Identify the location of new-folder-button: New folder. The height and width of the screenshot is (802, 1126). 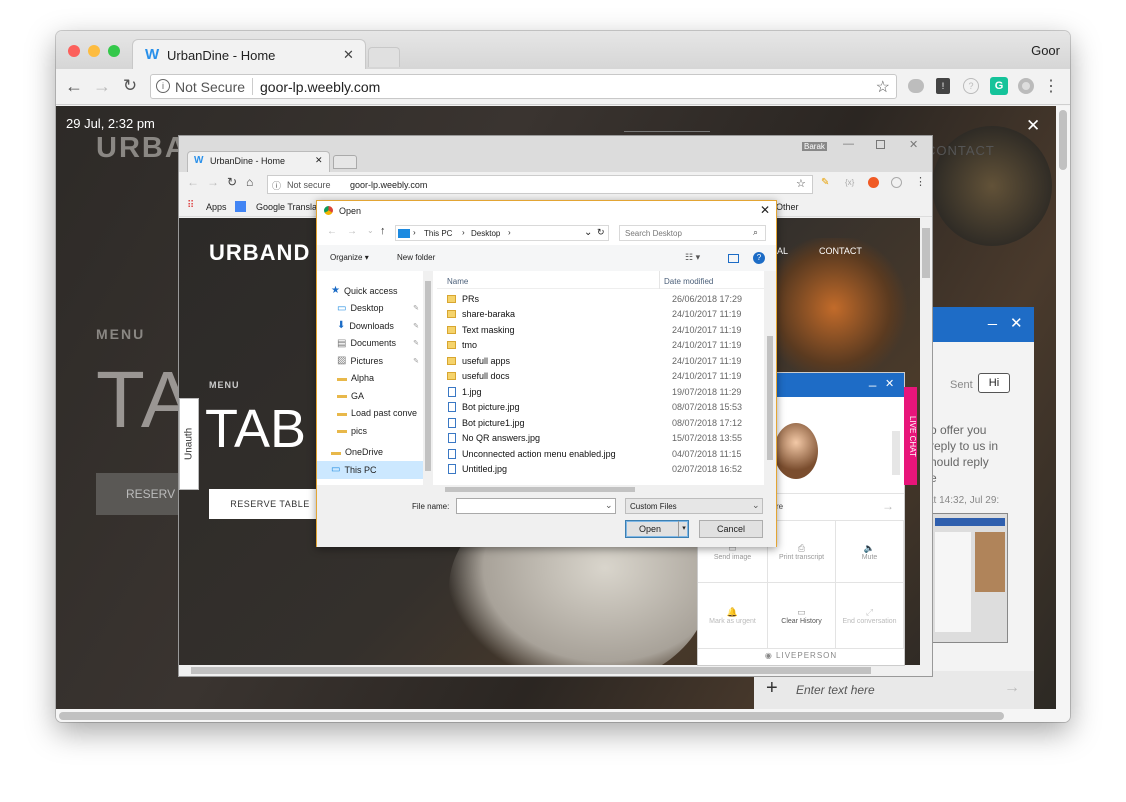
(416, 257).